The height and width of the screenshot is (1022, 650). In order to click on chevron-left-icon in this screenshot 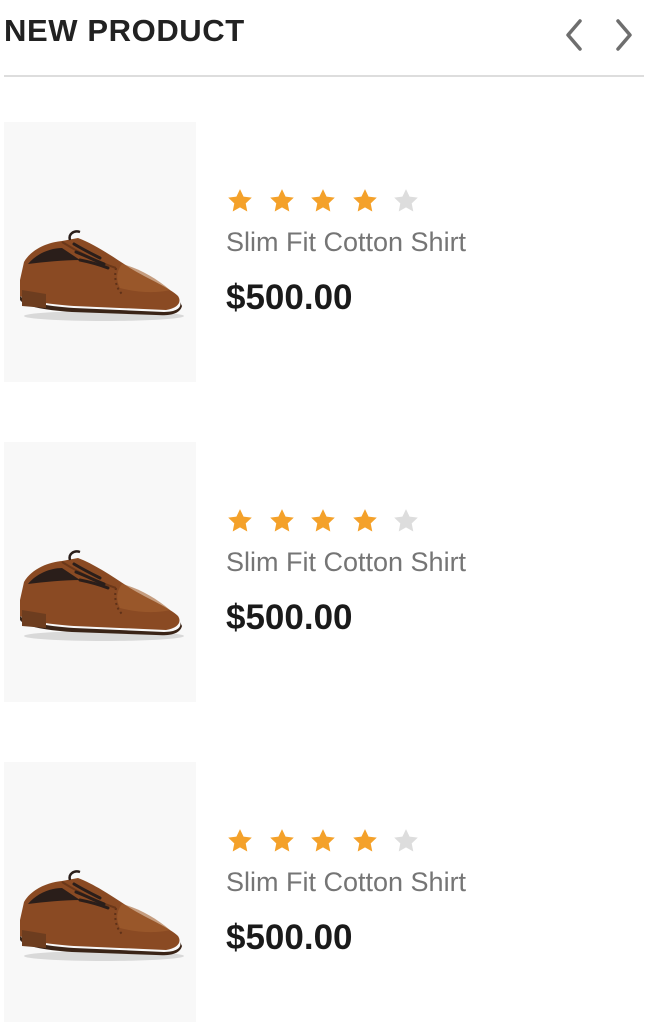, I will do `click(575, 35)`.